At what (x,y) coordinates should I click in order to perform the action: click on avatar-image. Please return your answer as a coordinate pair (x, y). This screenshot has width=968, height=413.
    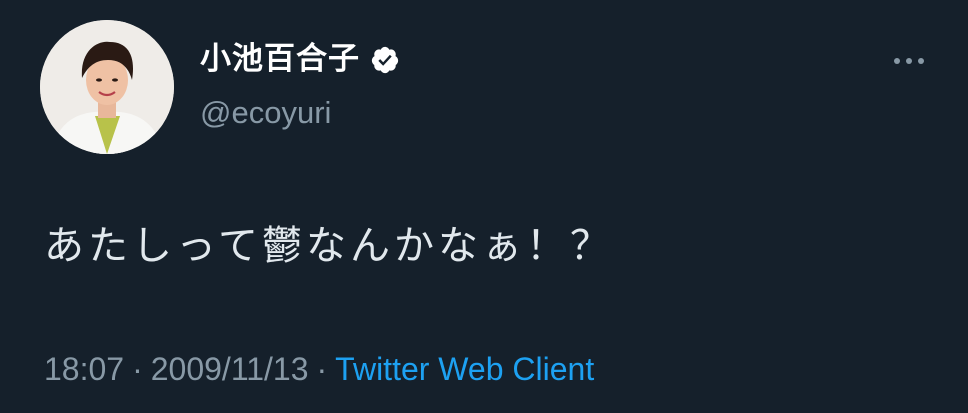
    Looking at the image, I should click on (107, 87).